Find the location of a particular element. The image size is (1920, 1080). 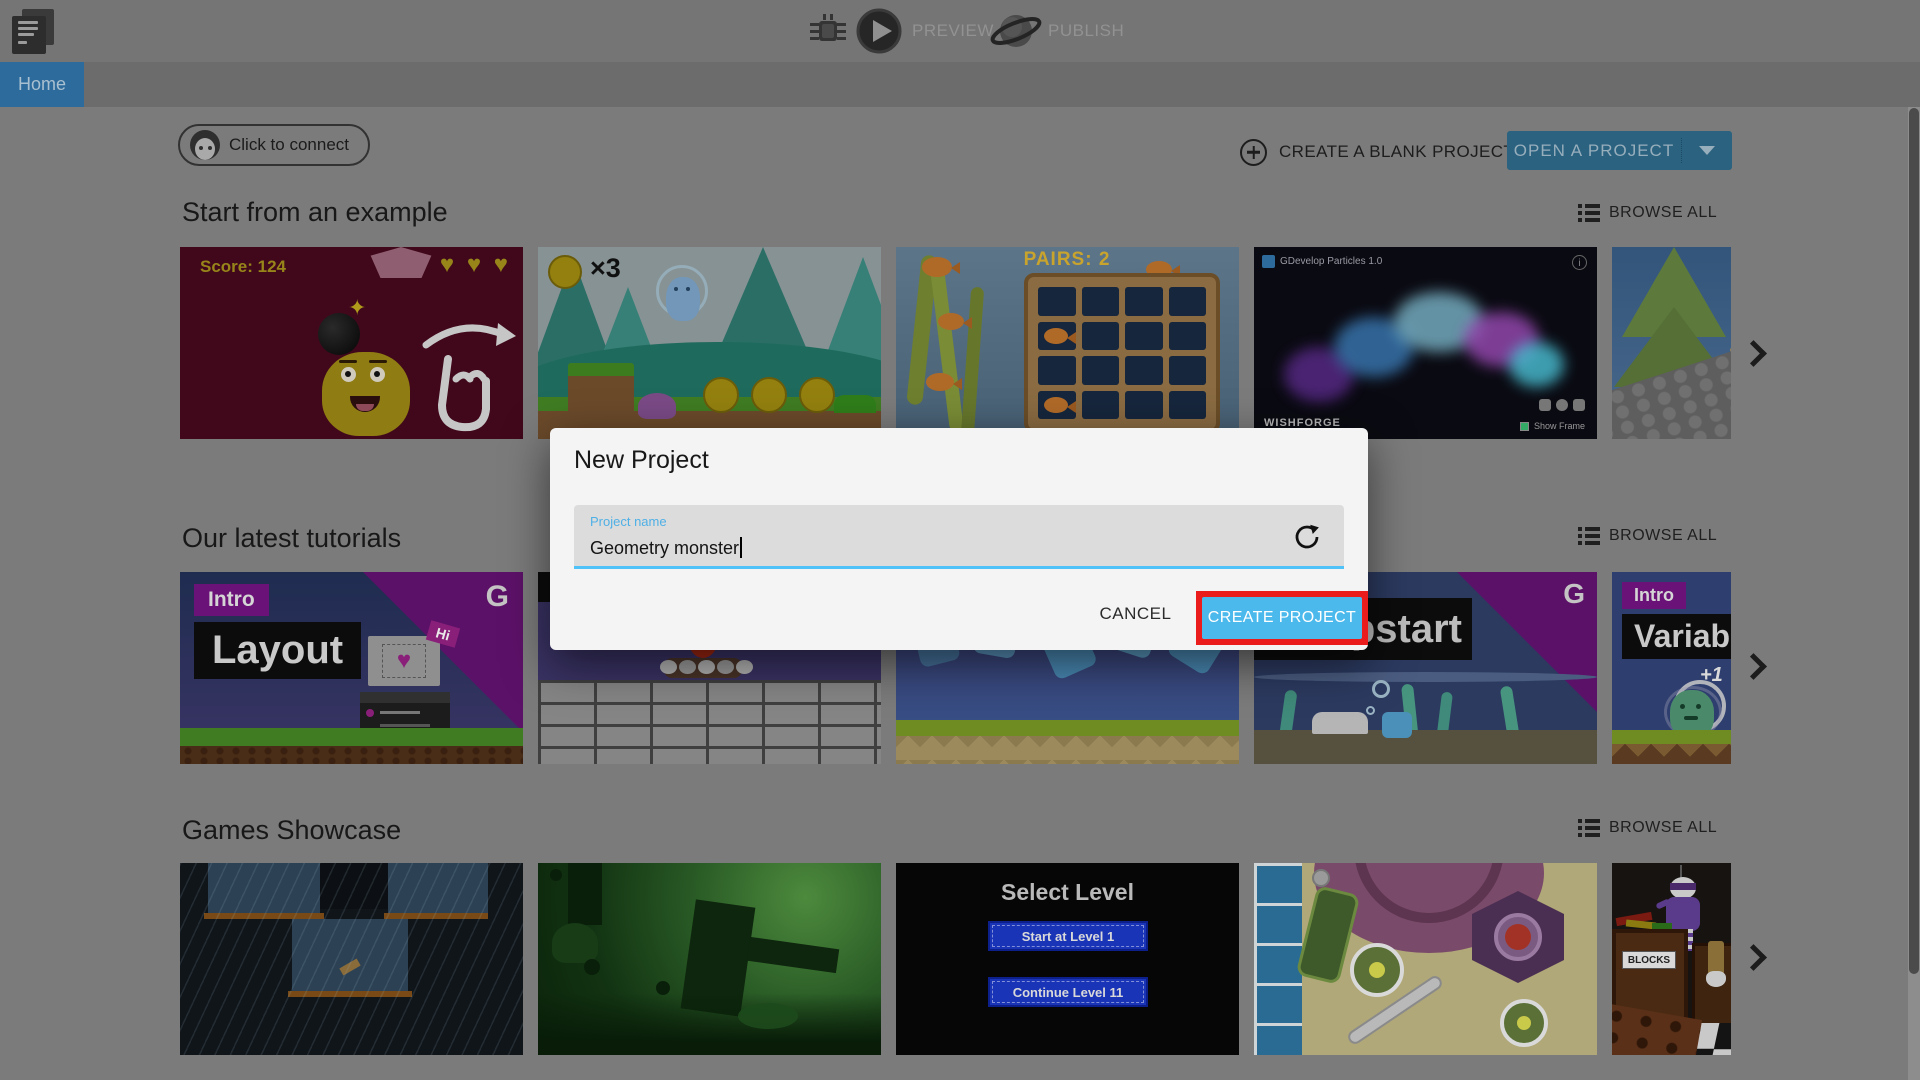

project-manager-icon-front is located at coordinates (29, 35).